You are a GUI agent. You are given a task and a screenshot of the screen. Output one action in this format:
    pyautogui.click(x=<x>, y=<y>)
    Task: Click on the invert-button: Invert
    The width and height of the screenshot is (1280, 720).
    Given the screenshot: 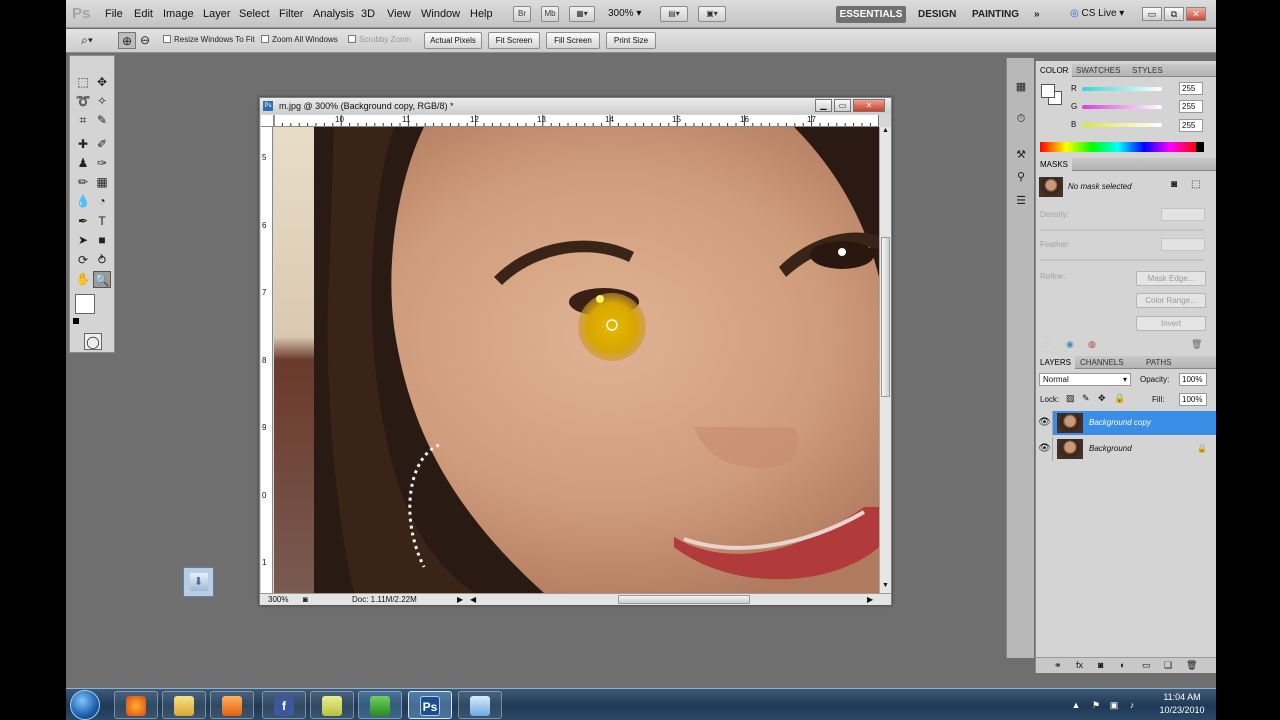 What is the action you would take?
    pyautogui.click(x=1171, y=323)
    